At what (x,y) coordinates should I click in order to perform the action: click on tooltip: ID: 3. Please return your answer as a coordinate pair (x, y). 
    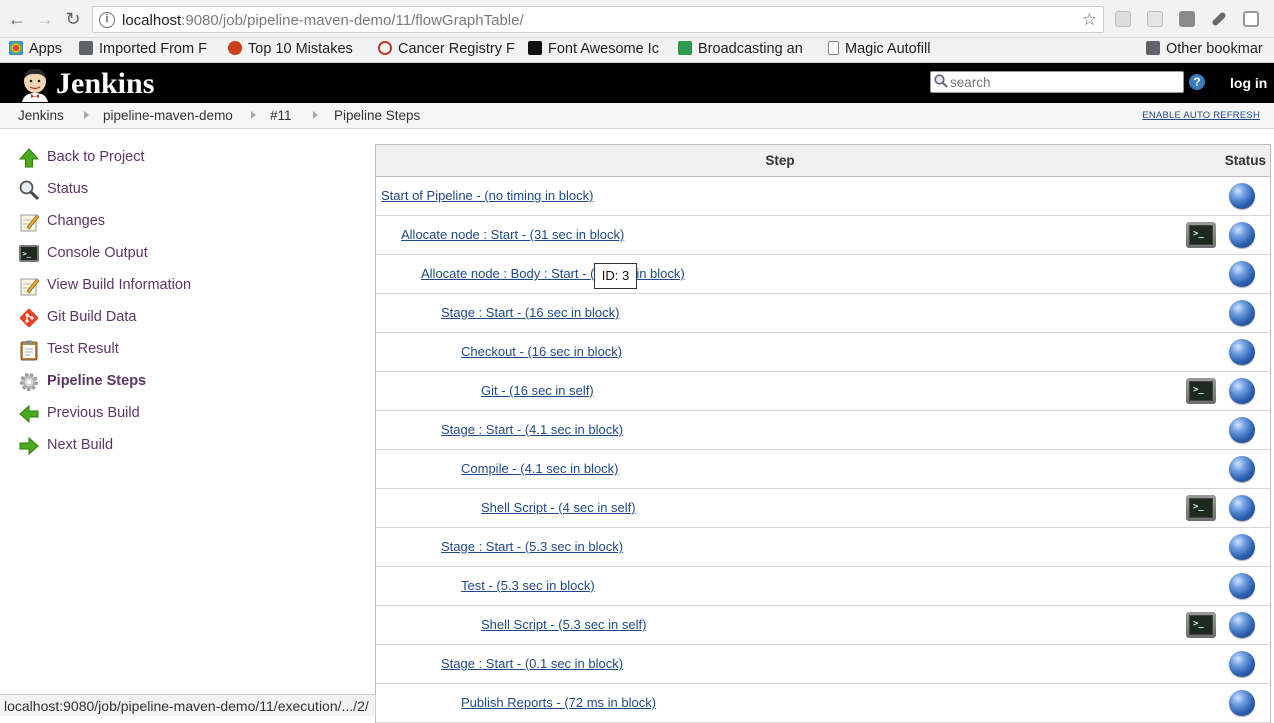
    Looking at the image, I should click on (615, 276).